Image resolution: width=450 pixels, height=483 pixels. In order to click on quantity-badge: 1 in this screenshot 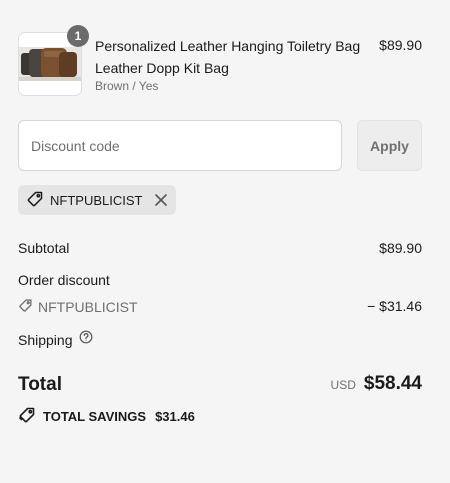, I will do `click(78, 36)`.